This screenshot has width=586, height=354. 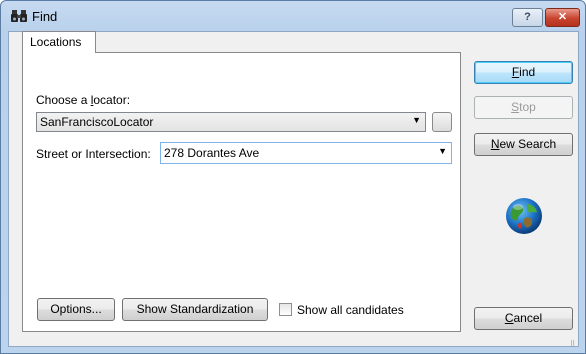 I want to click on choose-locator-label: Choose a locator:, so click(x=83, y=100).